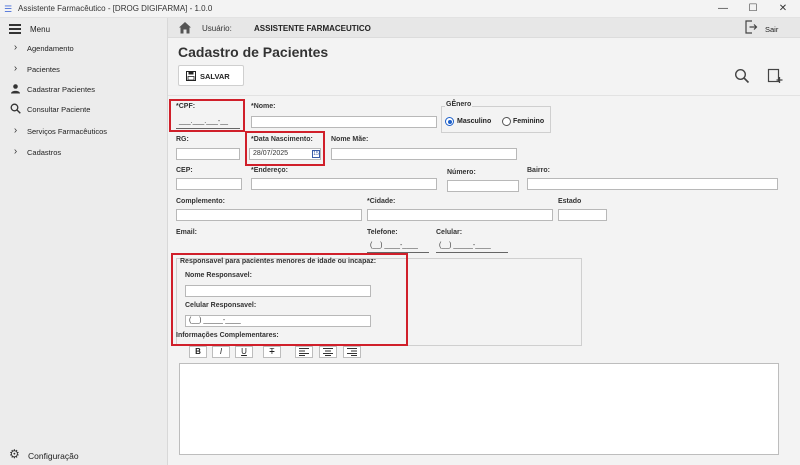 The height and width of the screenshot is (465, 800). Describe the element at coordinates (200, 201) in the screenshot. I see `complemento-label: Complemento:` at that location.